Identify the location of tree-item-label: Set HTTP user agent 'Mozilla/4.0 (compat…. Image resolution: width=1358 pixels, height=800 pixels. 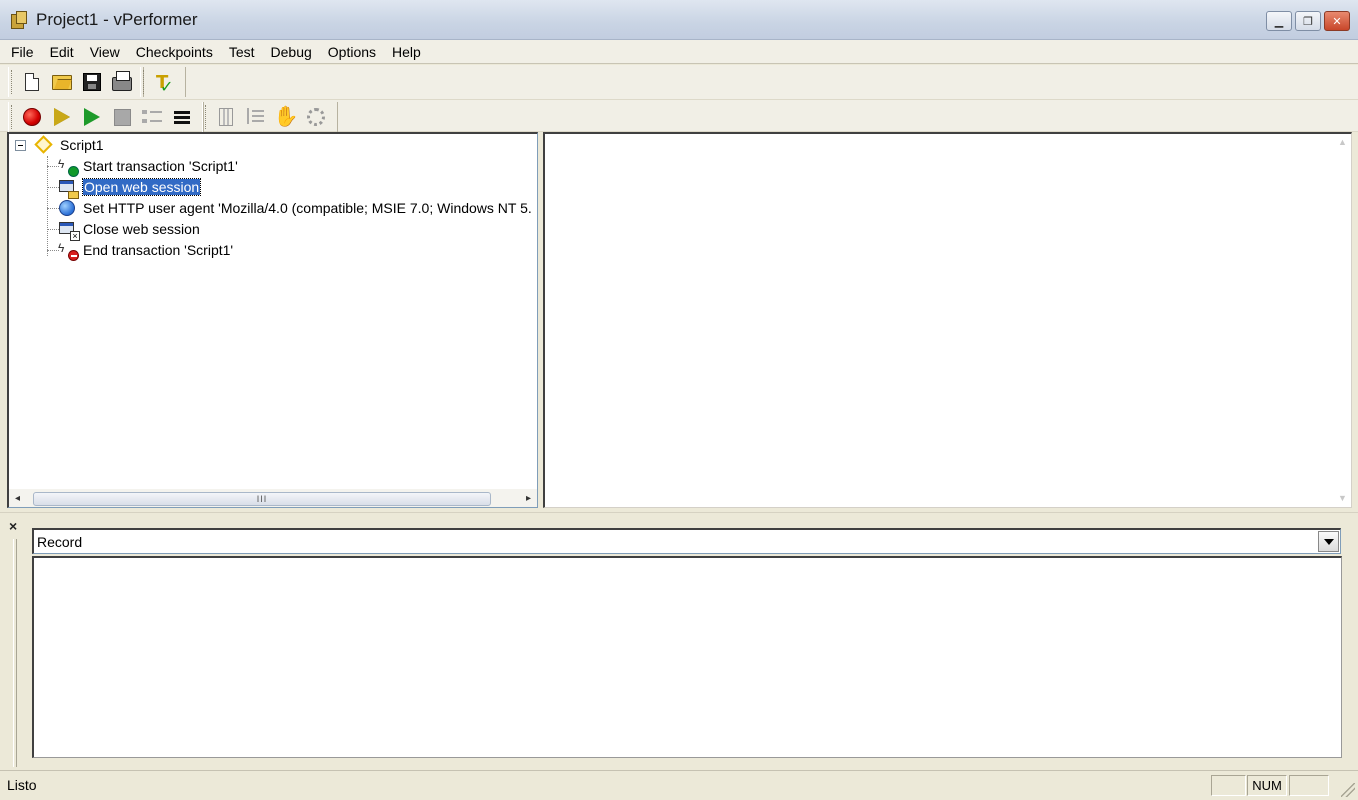
(307, 208).